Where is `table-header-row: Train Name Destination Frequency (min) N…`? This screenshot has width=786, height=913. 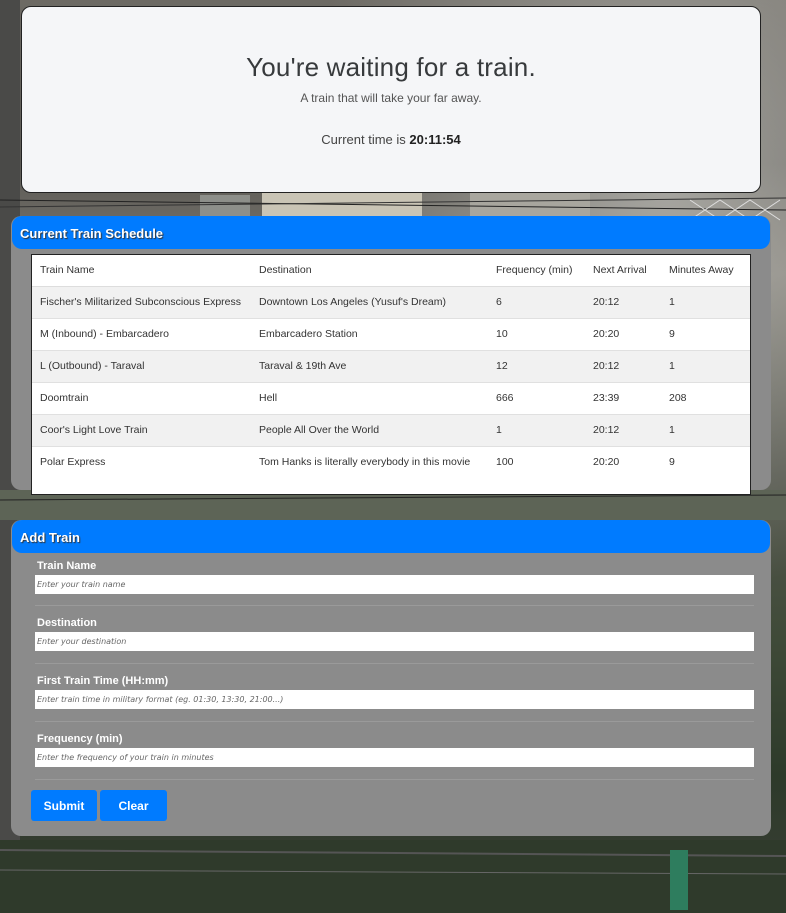
table-header-row: Train Name Destination Frequency (min) N… is located at coordinates (391, 271).